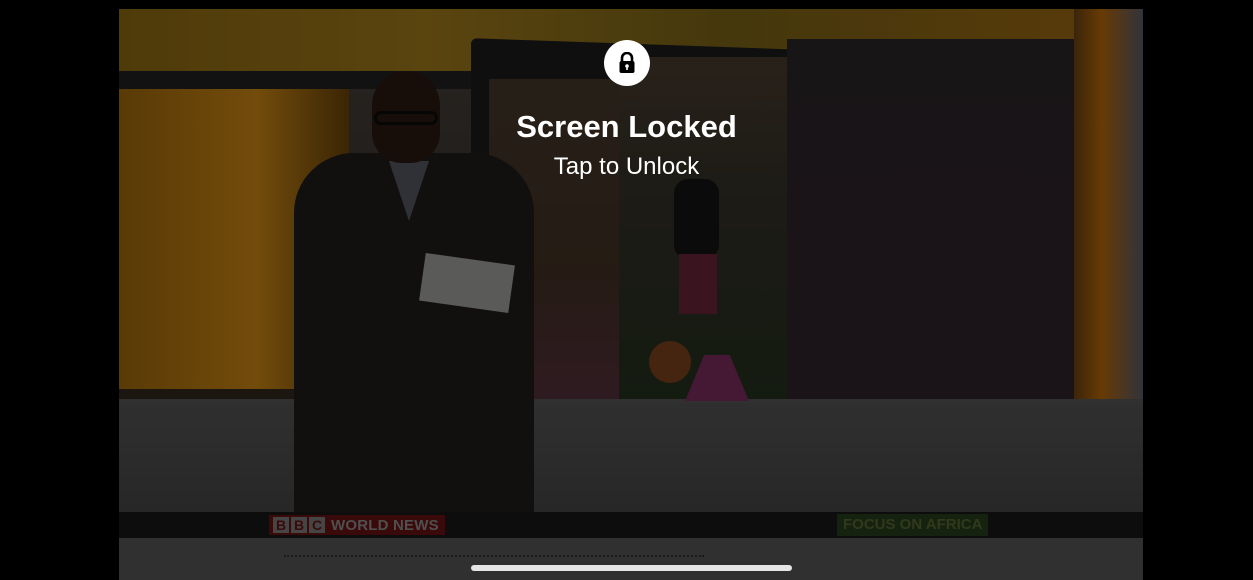 Image resolution: width=1253 pixels, height=580 pixels. I want to click on lock-title: Screen Locked, so click(626, 126).